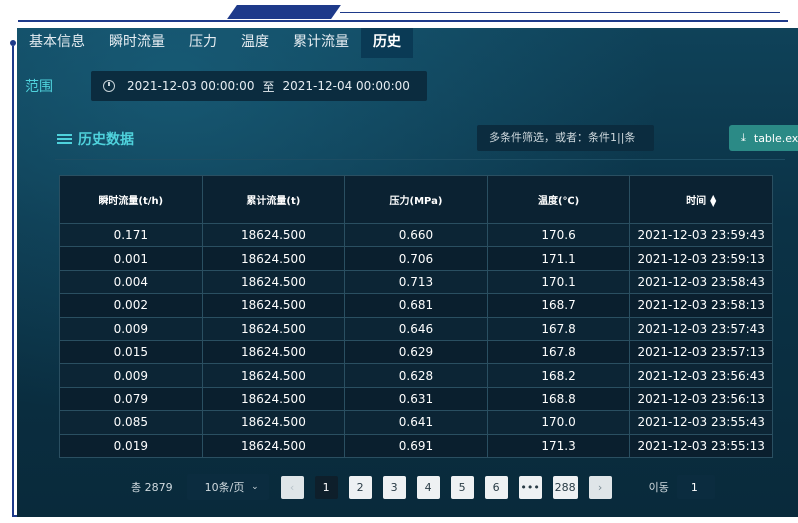 This screenshot has width=798, height=523. Describe the element at coordinates (387, 43) in the screenshot. I see `tab-history: 历史` at that location.